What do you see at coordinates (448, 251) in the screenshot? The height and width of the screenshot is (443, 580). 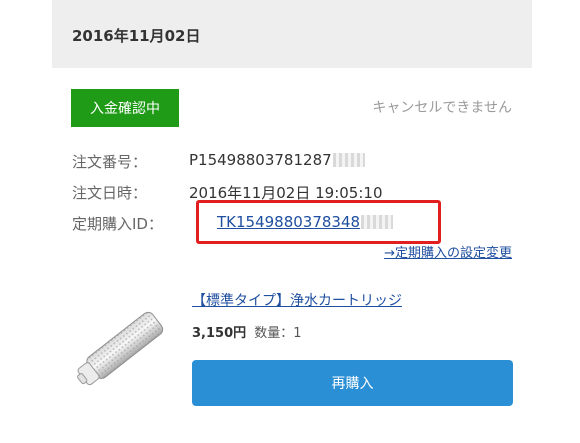 I see `subscription-settings-link: →定期購入の設定変更` at bounding box center [448, 251].